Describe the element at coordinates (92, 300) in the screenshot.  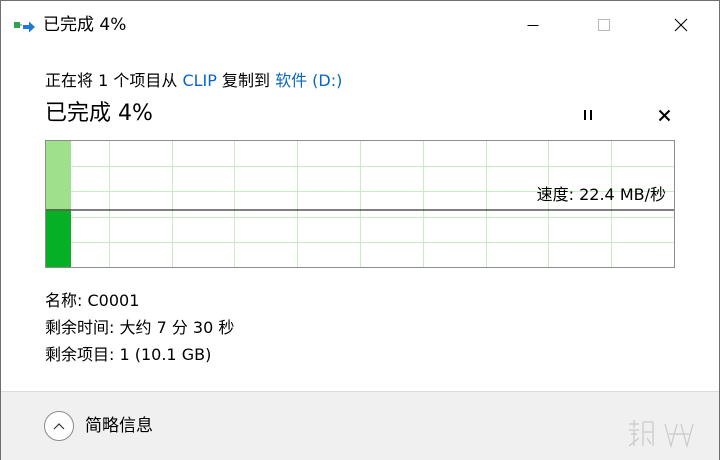
I see `file-name-row: 名称: C0001` at that location.